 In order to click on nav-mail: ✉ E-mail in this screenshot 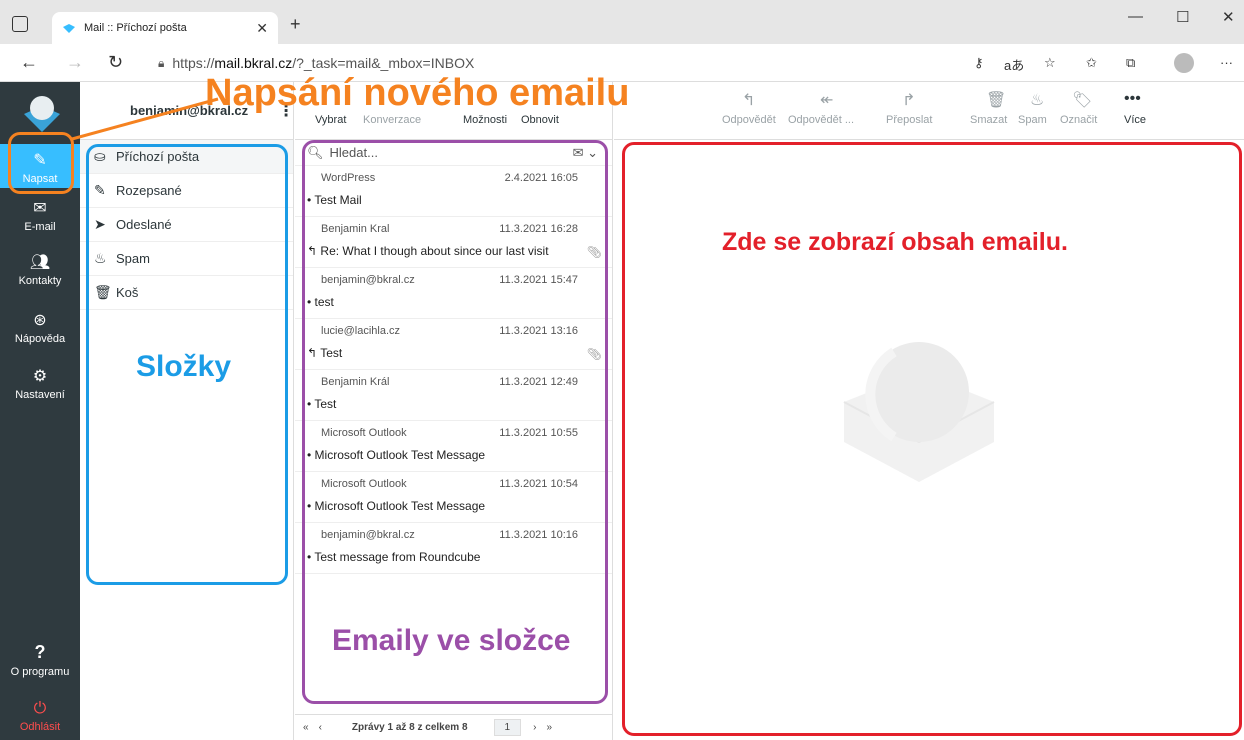, I will do `click(40, 215)`.